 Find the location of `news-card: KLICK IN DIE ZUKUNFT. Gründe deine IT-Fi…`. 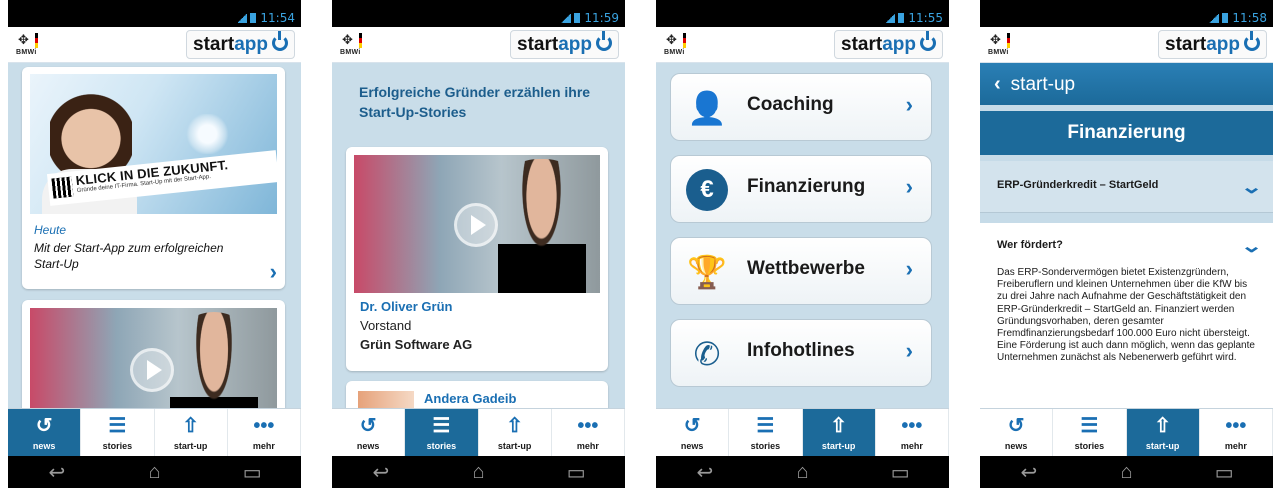

news-card: KLICK IN DIE ZUKUNFT. Gründe deine IT-Fi… is located at coordinates (153, 178).